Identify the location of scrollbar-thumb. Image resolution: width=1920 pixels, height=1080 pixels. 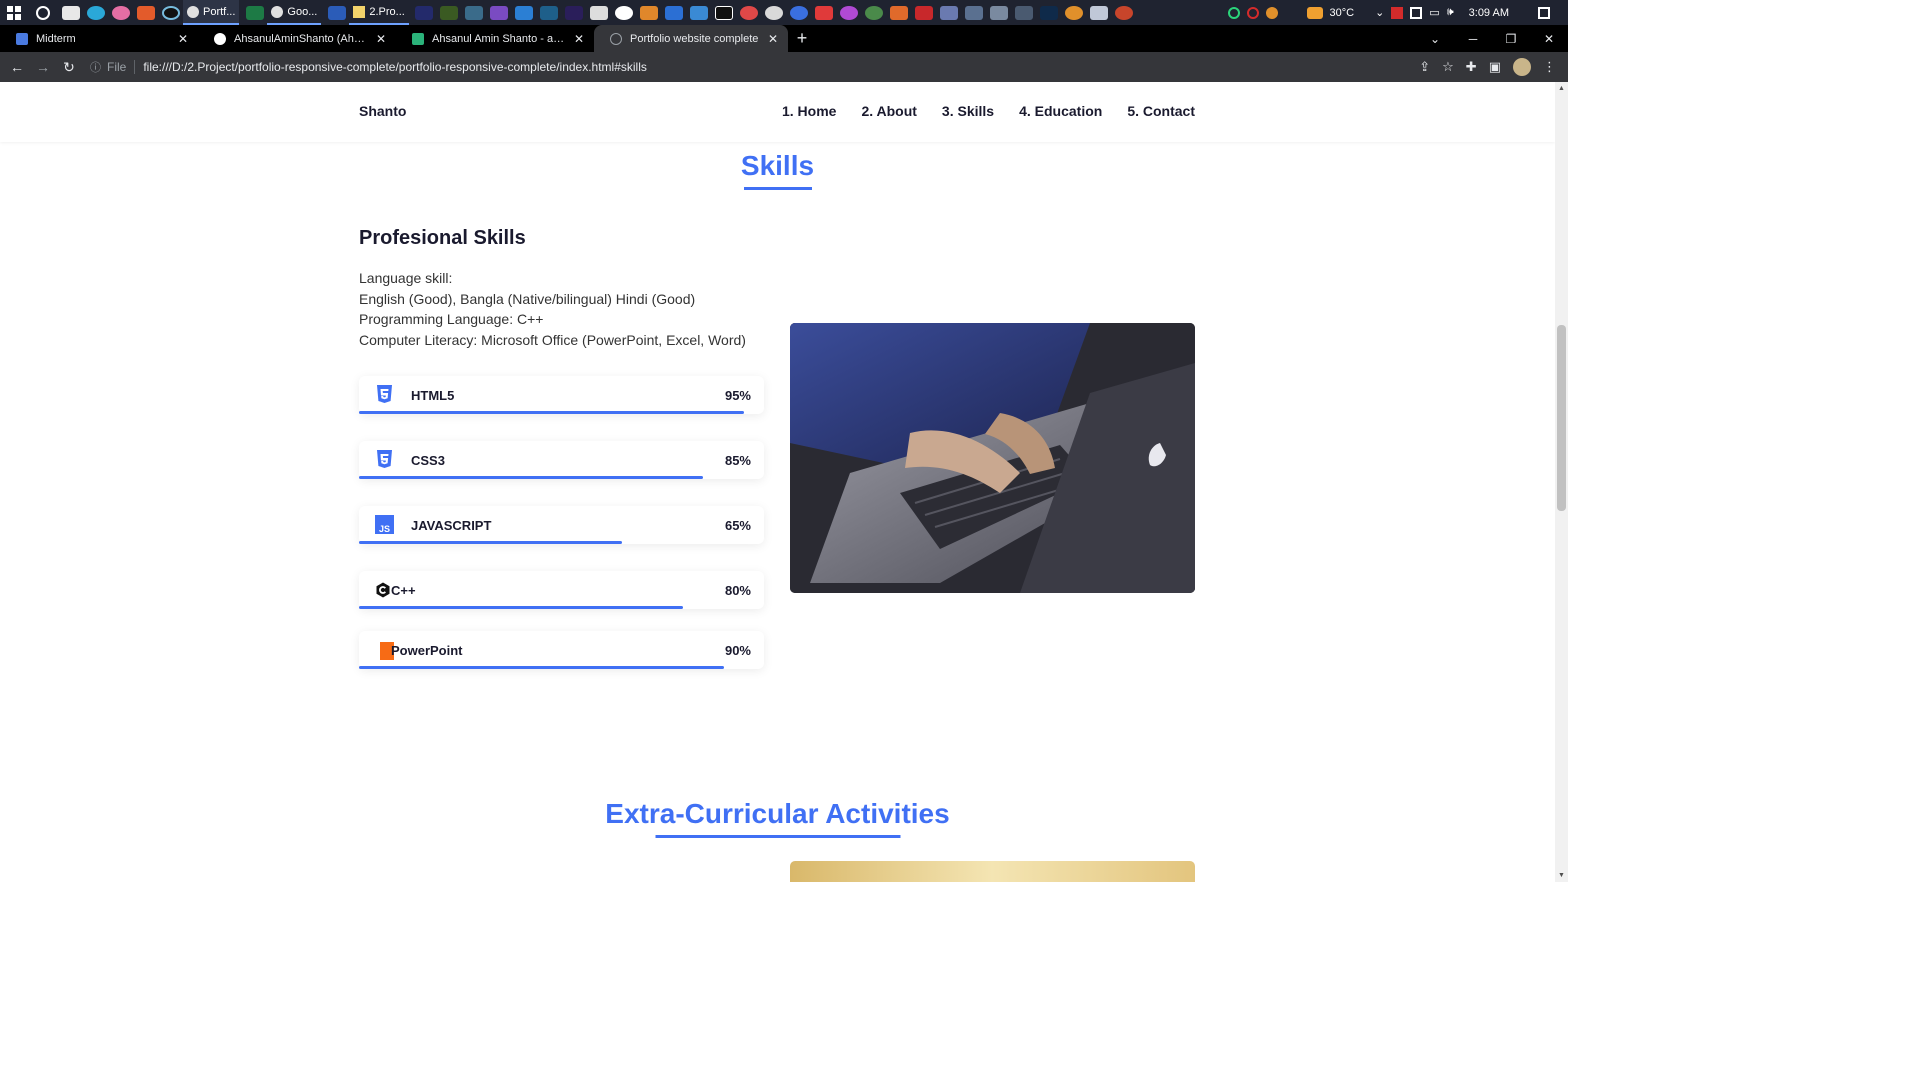
(1561, 418).